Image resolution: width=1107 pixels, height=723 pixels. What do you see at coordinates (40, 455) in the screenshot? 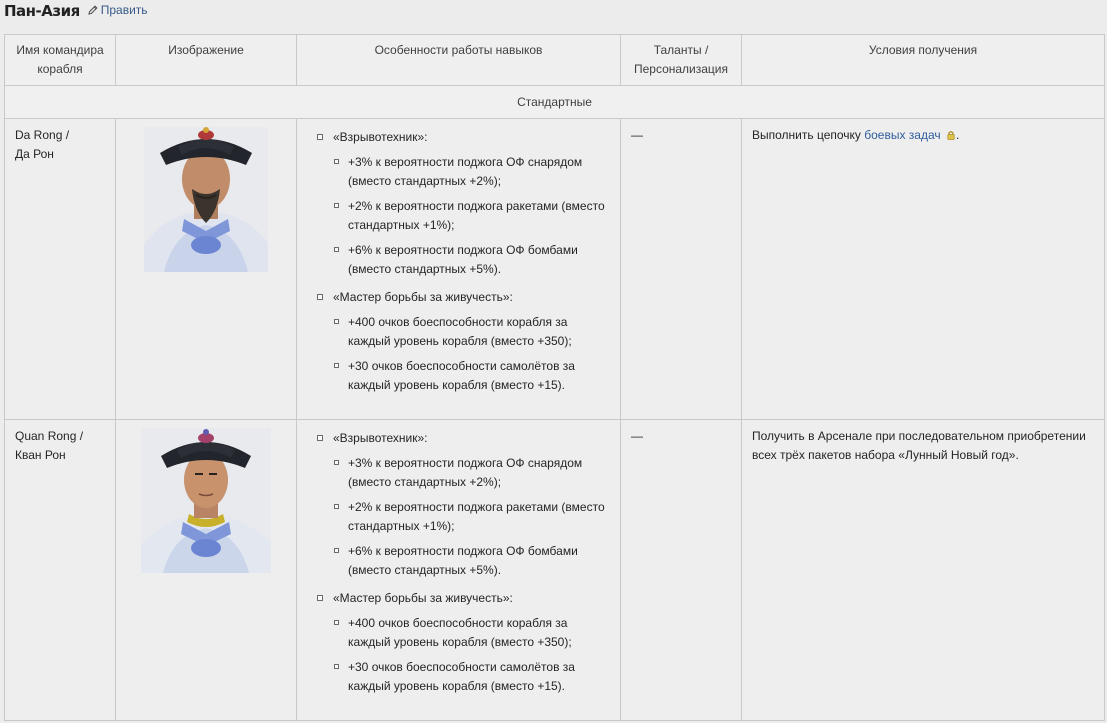
I see `commander-name-ru: Кван Рон` at bounding box center [40, 455].